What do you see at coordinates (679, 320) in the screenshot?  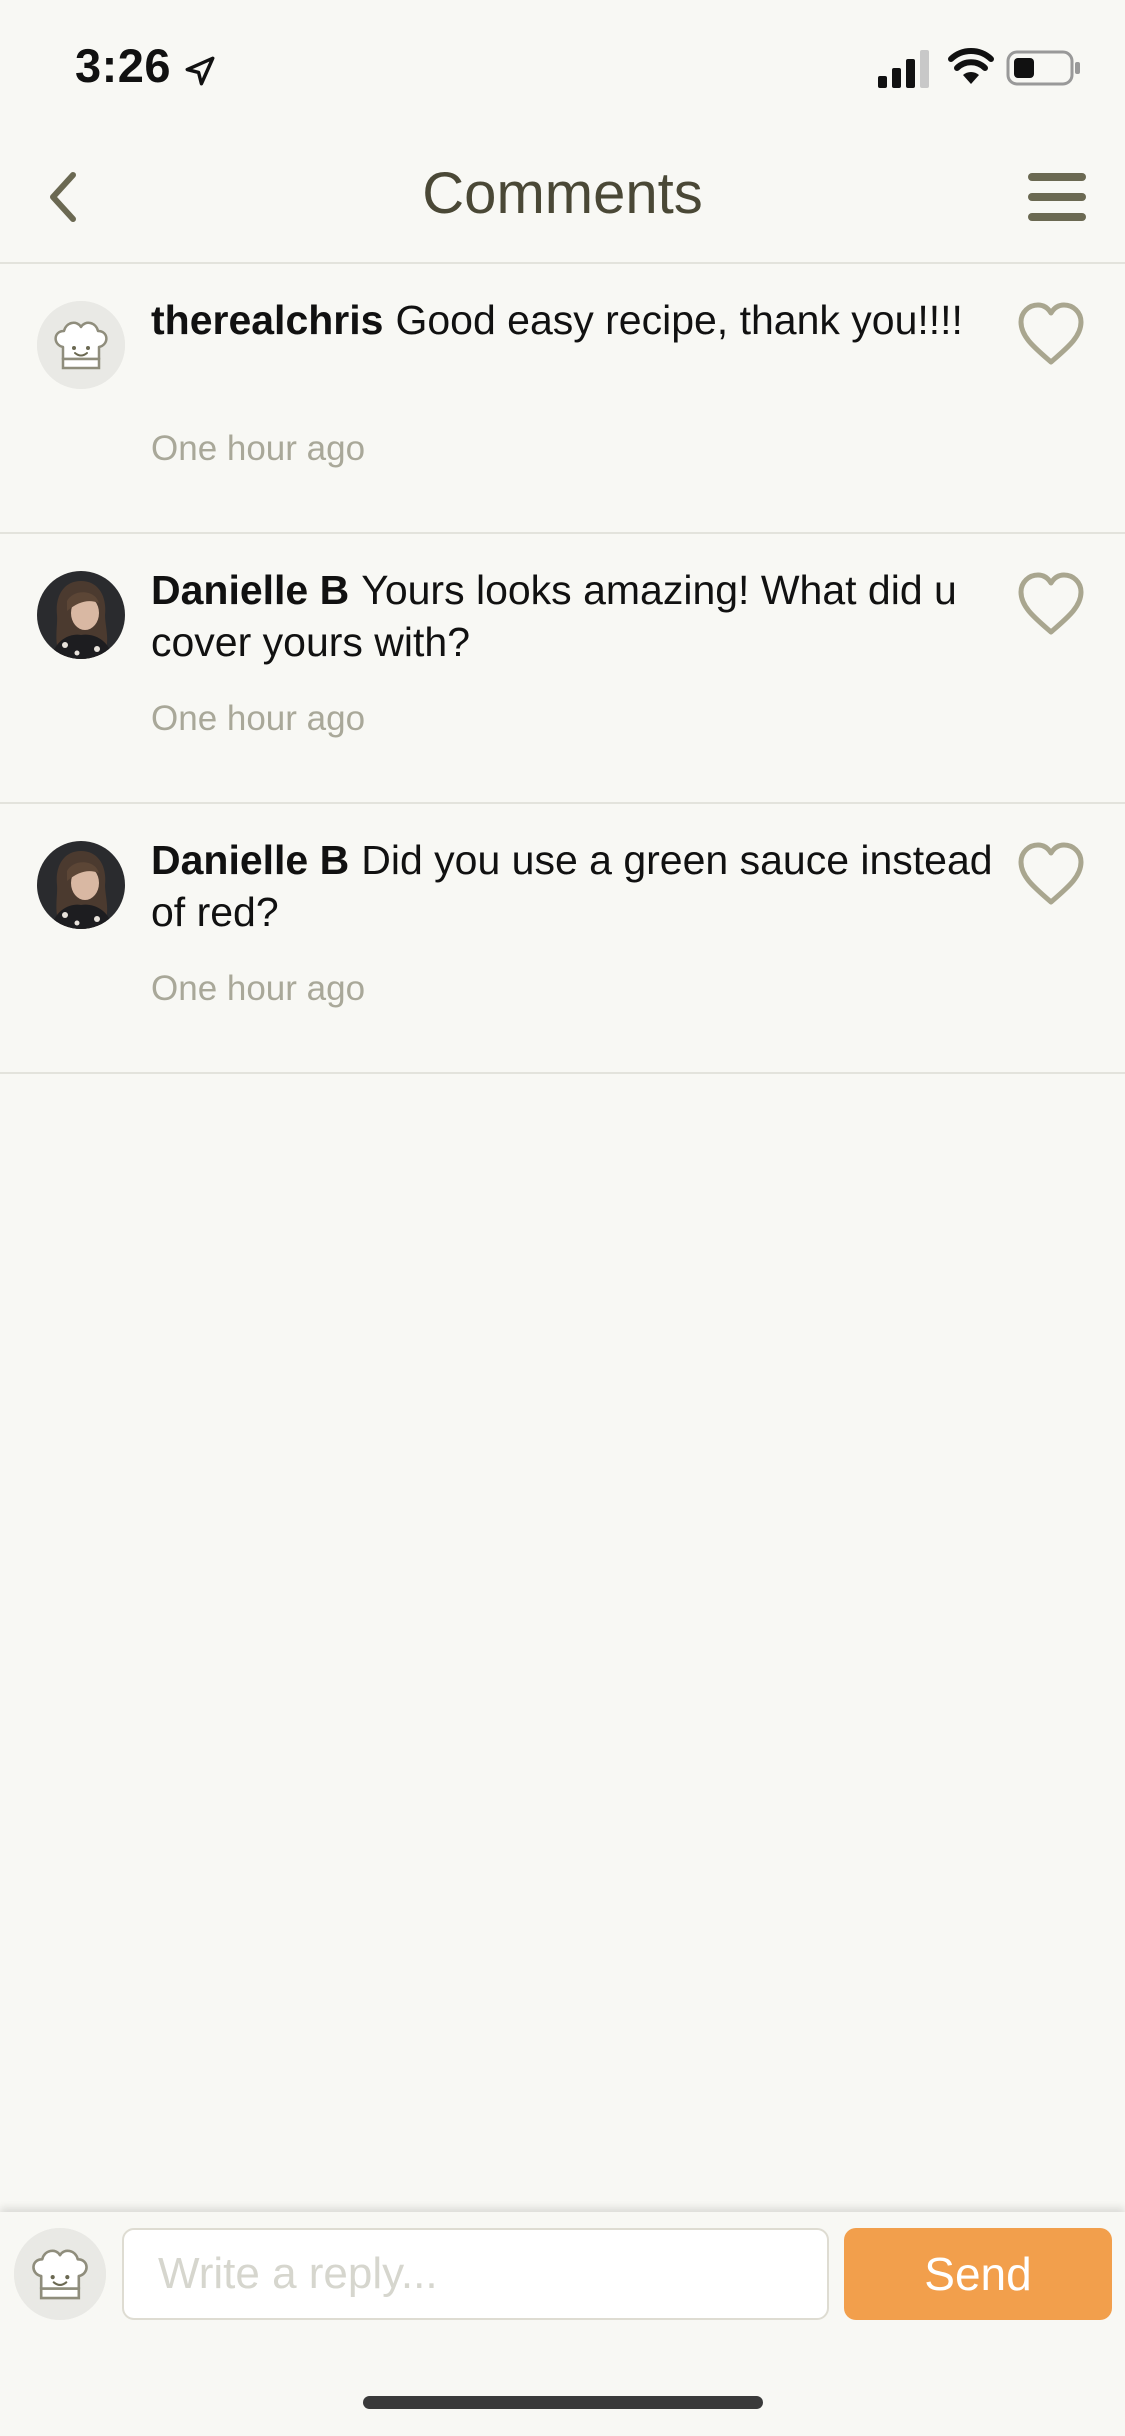 I see `comment-text: Good easy recipe, thank you!!!!` at bounding box center [679, 320].